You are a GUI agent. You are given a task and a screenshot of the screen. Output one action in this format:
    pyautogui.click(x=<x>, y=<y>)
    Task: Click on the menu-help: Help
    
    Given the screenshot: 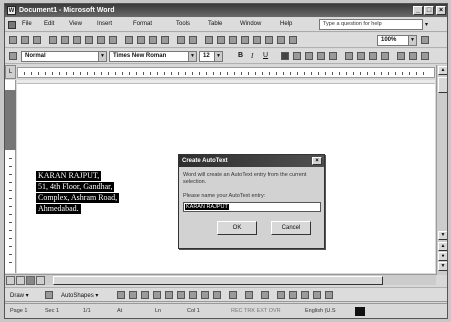 What is the action you would take?
    pyautogui.click(x=286, y=24)
    